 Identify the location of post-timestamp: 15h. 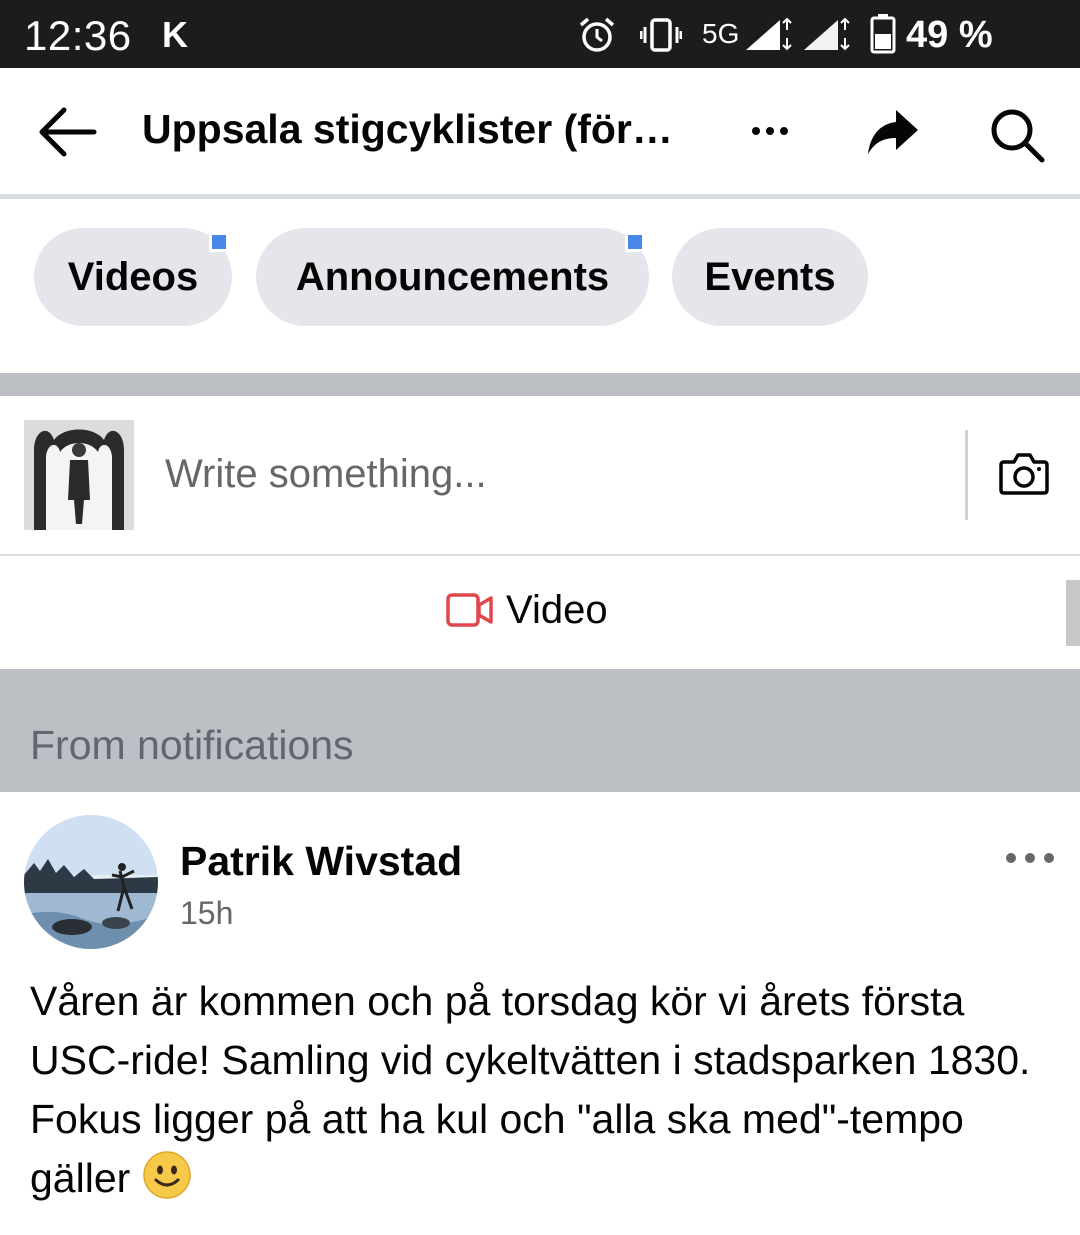
(206, 913).